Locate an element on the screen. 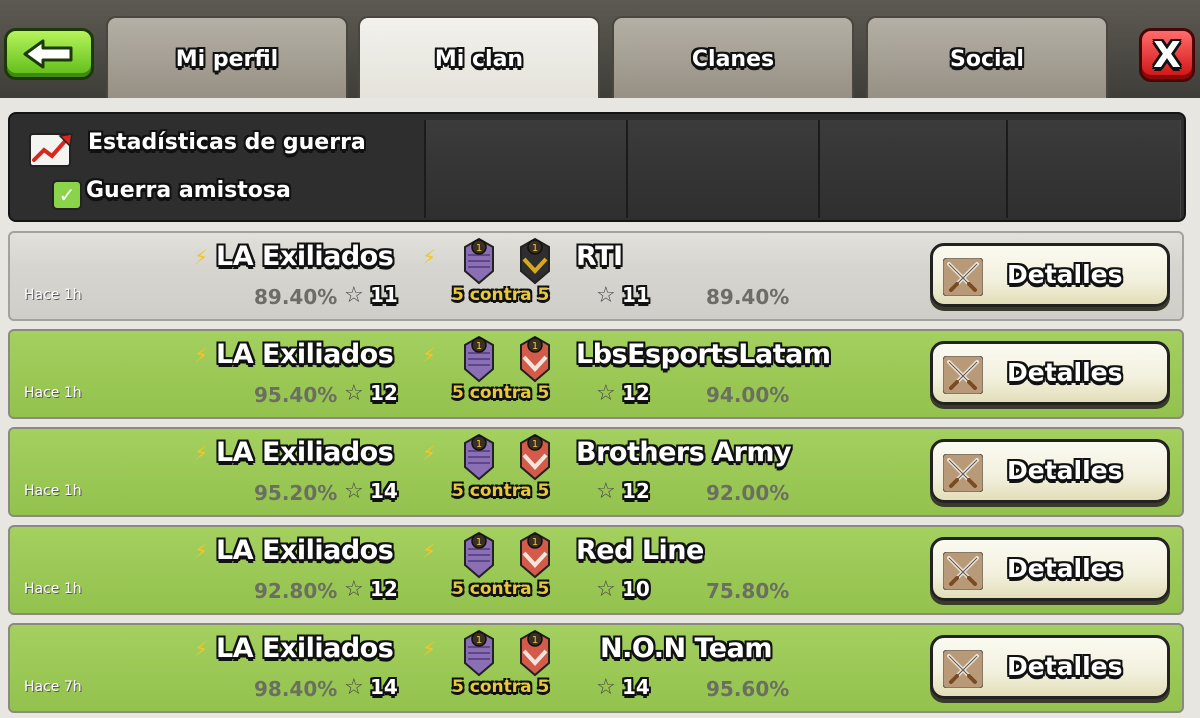 The height and width of the screenshot is (718, 1200). opponent-stars: 11 is located at coordinates (636, 295).